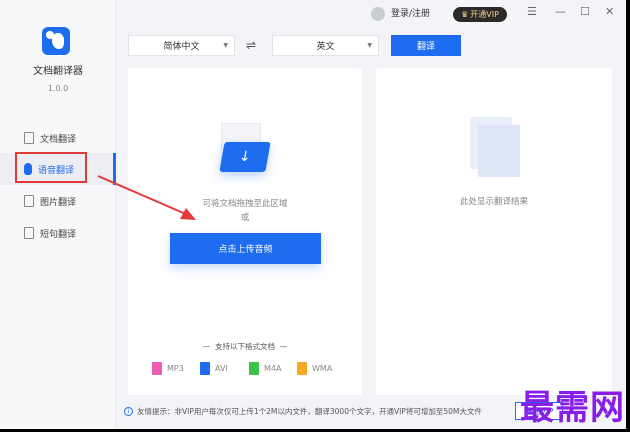 The height and width of the screenshot is (432, 630). I want to click on watermark: 最需网, so click(572, 408).